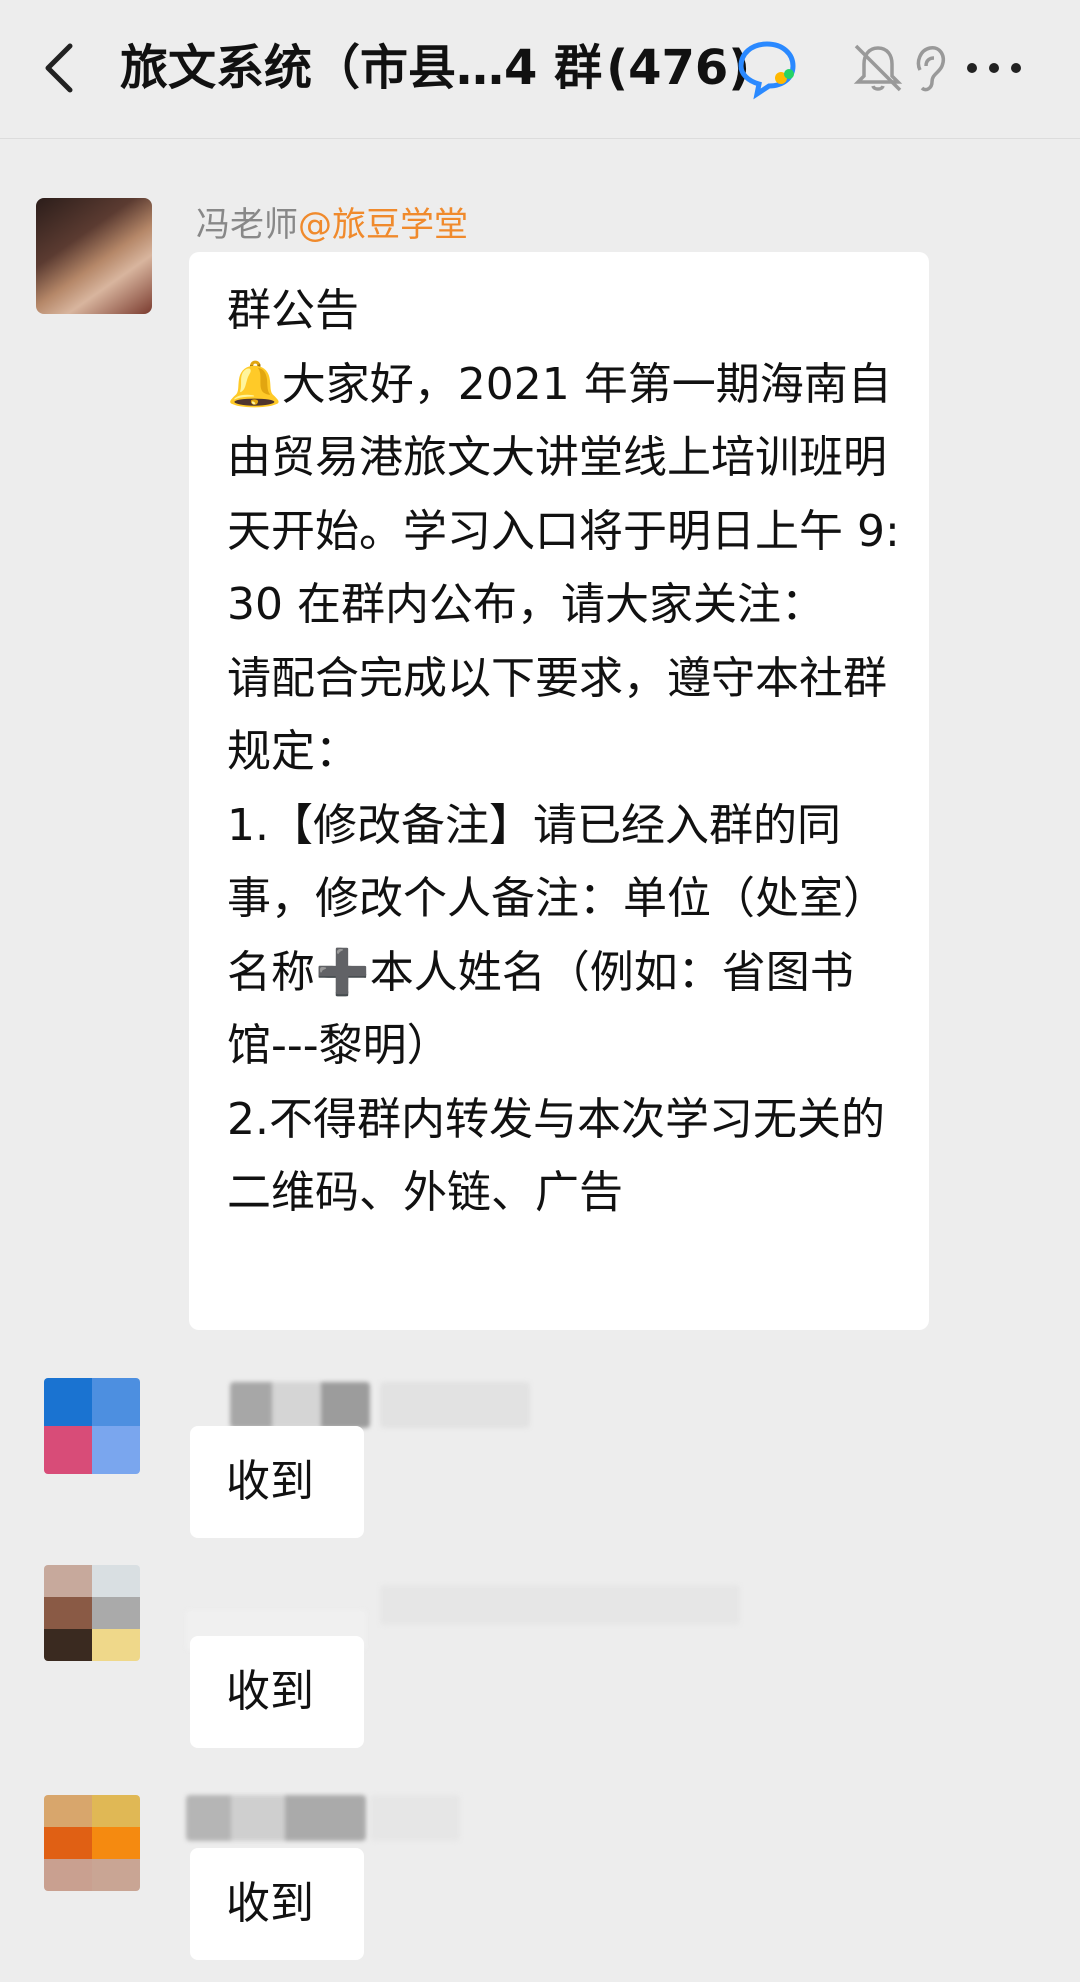 The width and height of the screenshot is (1080, 1982). Describe the element at coordinates (60, 68) in the screenshot. I see `back-arrow-icon` at that location.